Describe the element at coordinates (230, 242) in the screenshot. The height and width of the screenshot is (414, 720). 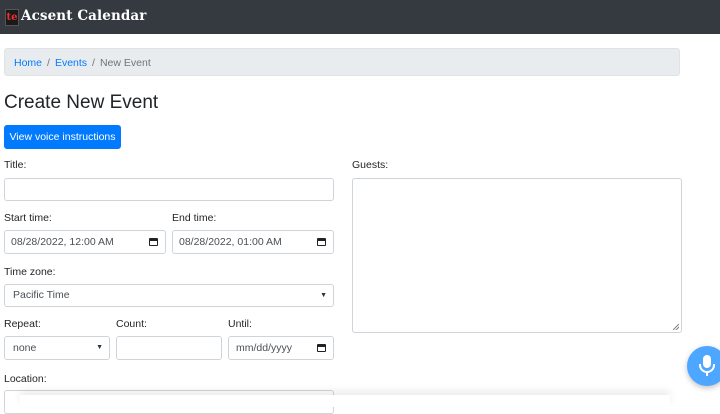
I see `end-time-value: 08/28/2022, 01:00 AM` at that location.